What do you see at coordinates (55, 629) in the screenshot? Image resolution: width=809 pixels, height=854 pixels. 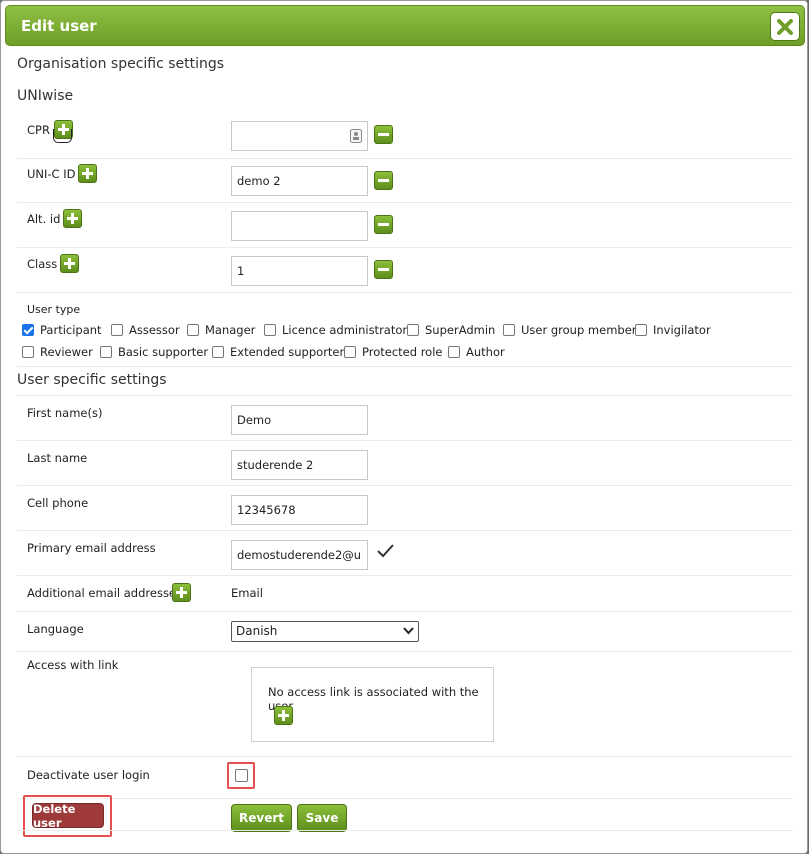 I see `language-label: Language` at bounding box center [55, 629].